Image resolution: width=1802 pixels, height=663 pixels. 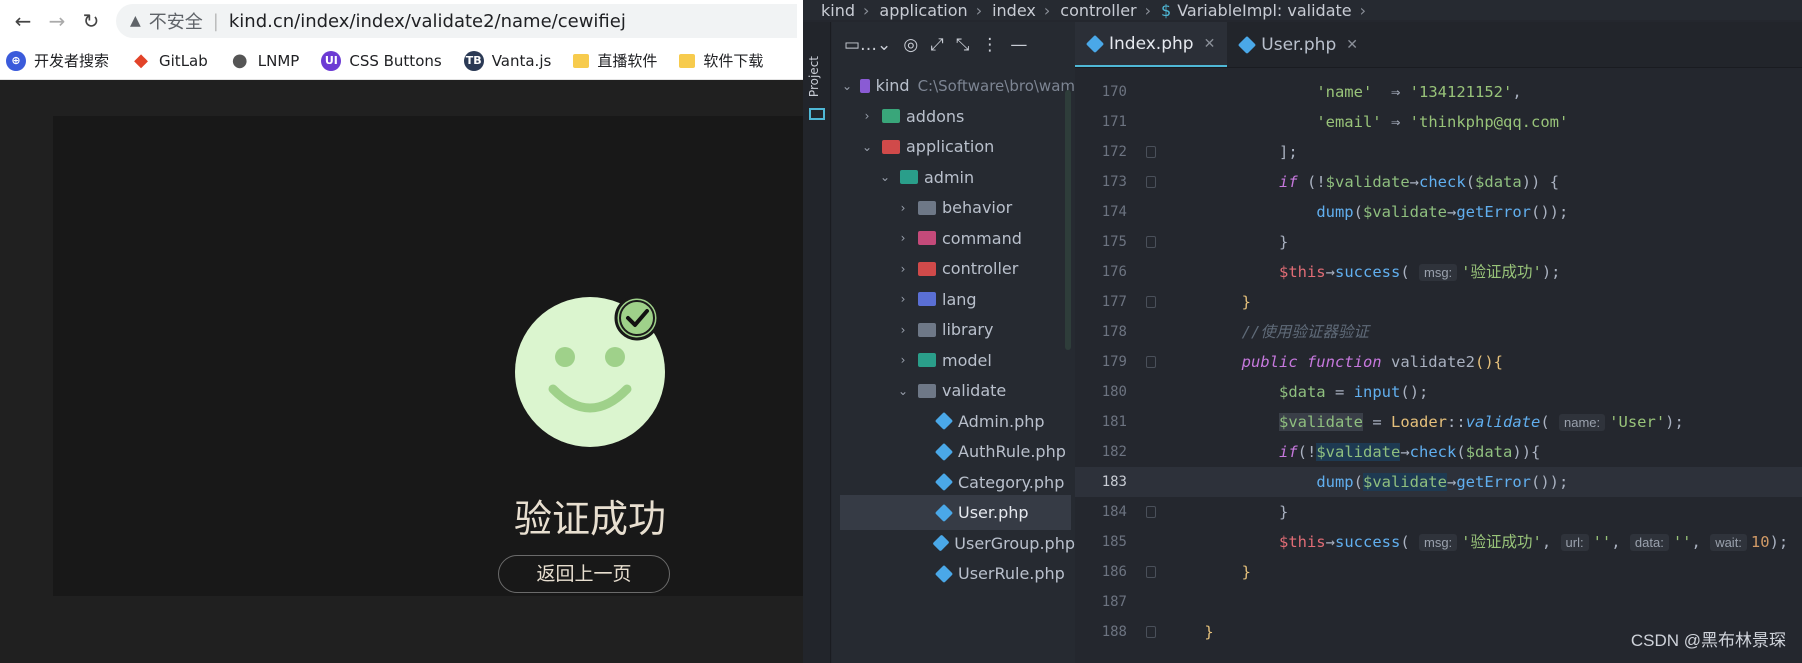 What do you see at coordinates (135, 21) in the screenshot?
I see `warning-icon: ▲` at bounding box center [135, 21].